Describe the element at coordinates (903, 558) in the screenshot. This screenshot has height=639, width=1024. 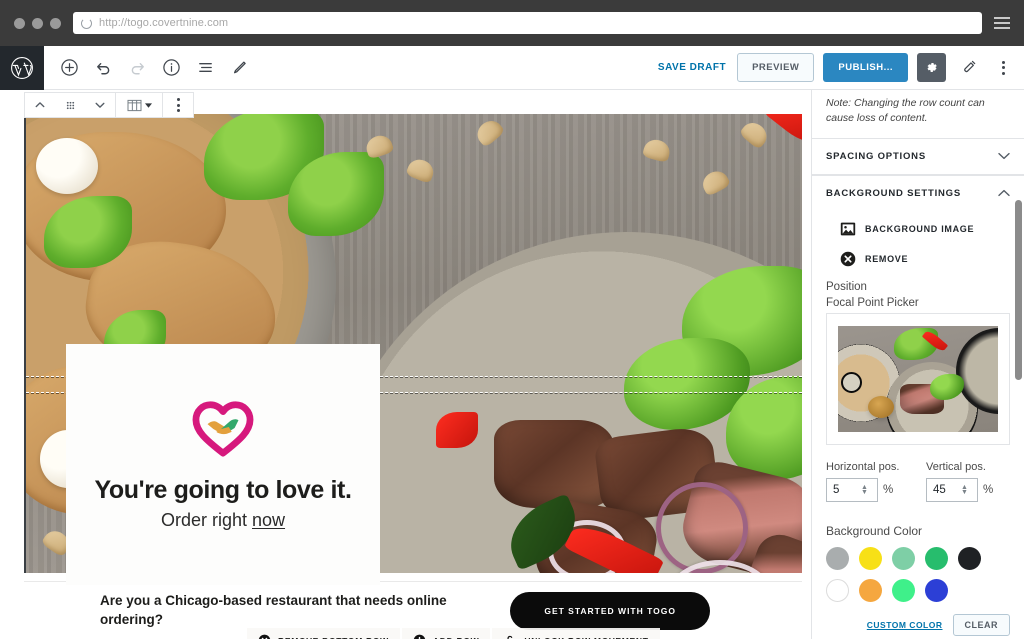
I see `swatch-mint` at that location.